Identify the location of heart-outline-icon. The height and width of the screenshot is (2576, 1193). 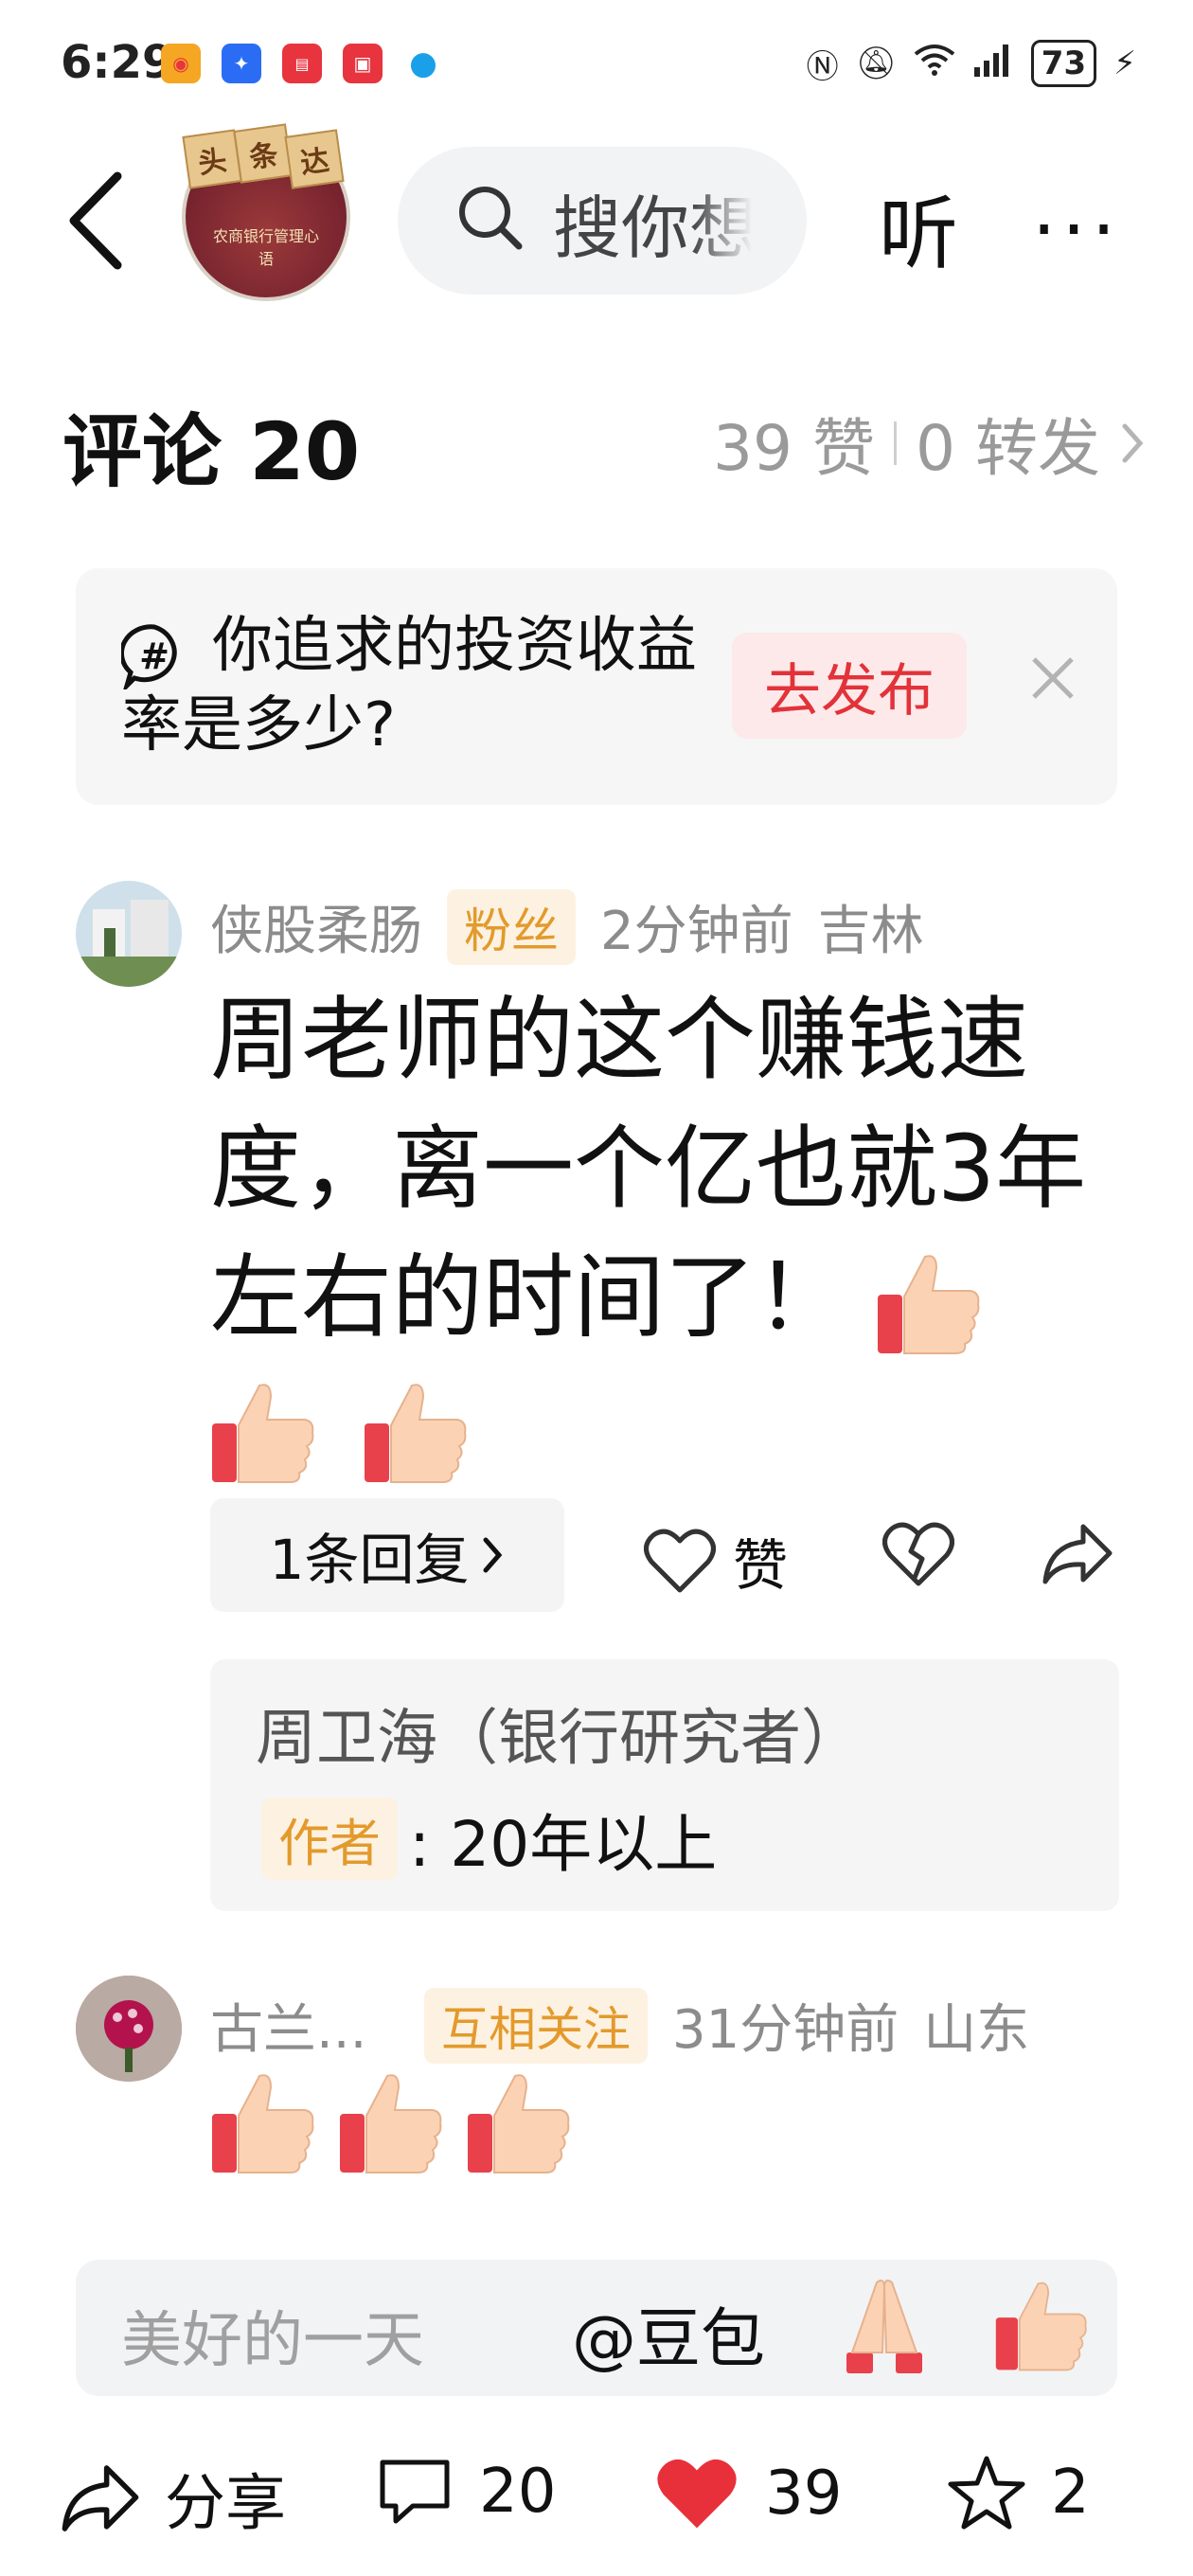
(680, 1561).